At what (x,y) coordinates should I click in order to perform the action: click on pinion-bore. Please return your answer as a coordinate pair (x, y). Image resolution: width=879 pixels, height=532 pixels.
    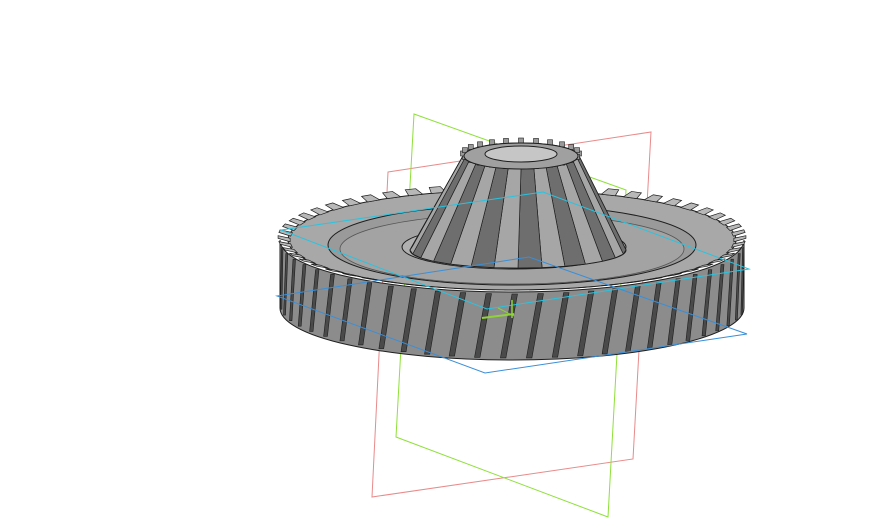
    Looking at the image, I should click on (521, 154).